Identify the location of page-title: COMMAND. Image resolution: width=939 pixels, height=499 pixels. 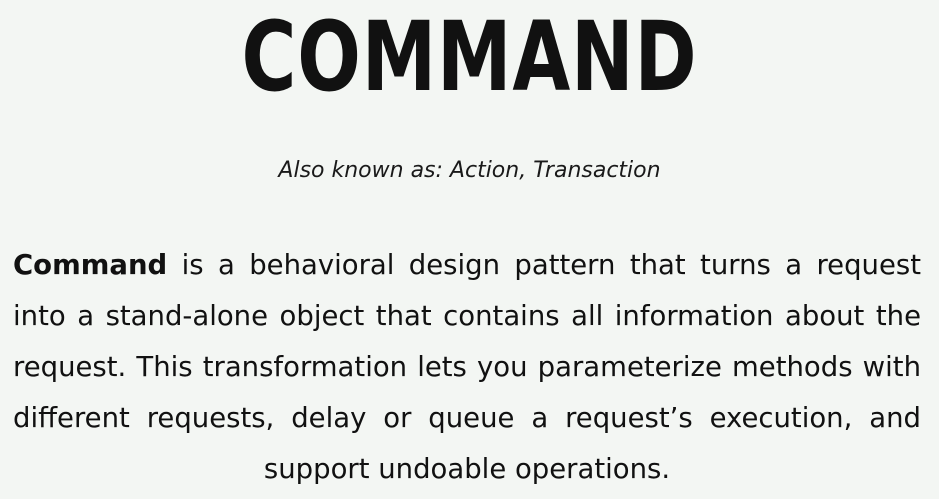
(469, 57).